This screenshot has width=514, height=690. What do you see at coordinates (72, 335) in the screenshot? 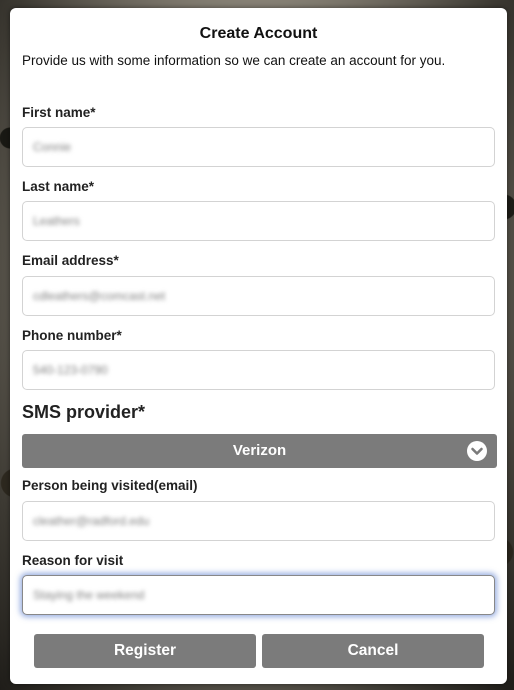
I see `phone-label: Phone number*` at bounding box center [72, 335].